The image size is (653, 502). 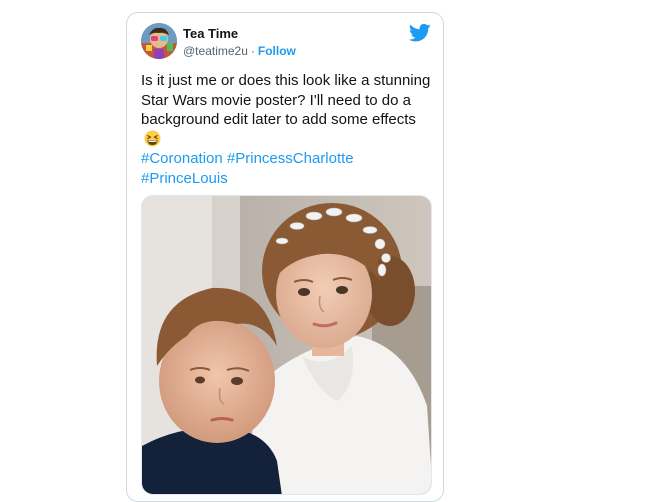 What do you see at coordinates (182, 158) in the screenshot?
I see `hashtag-coronation: #Coronation` at bounding box center [182, 158].